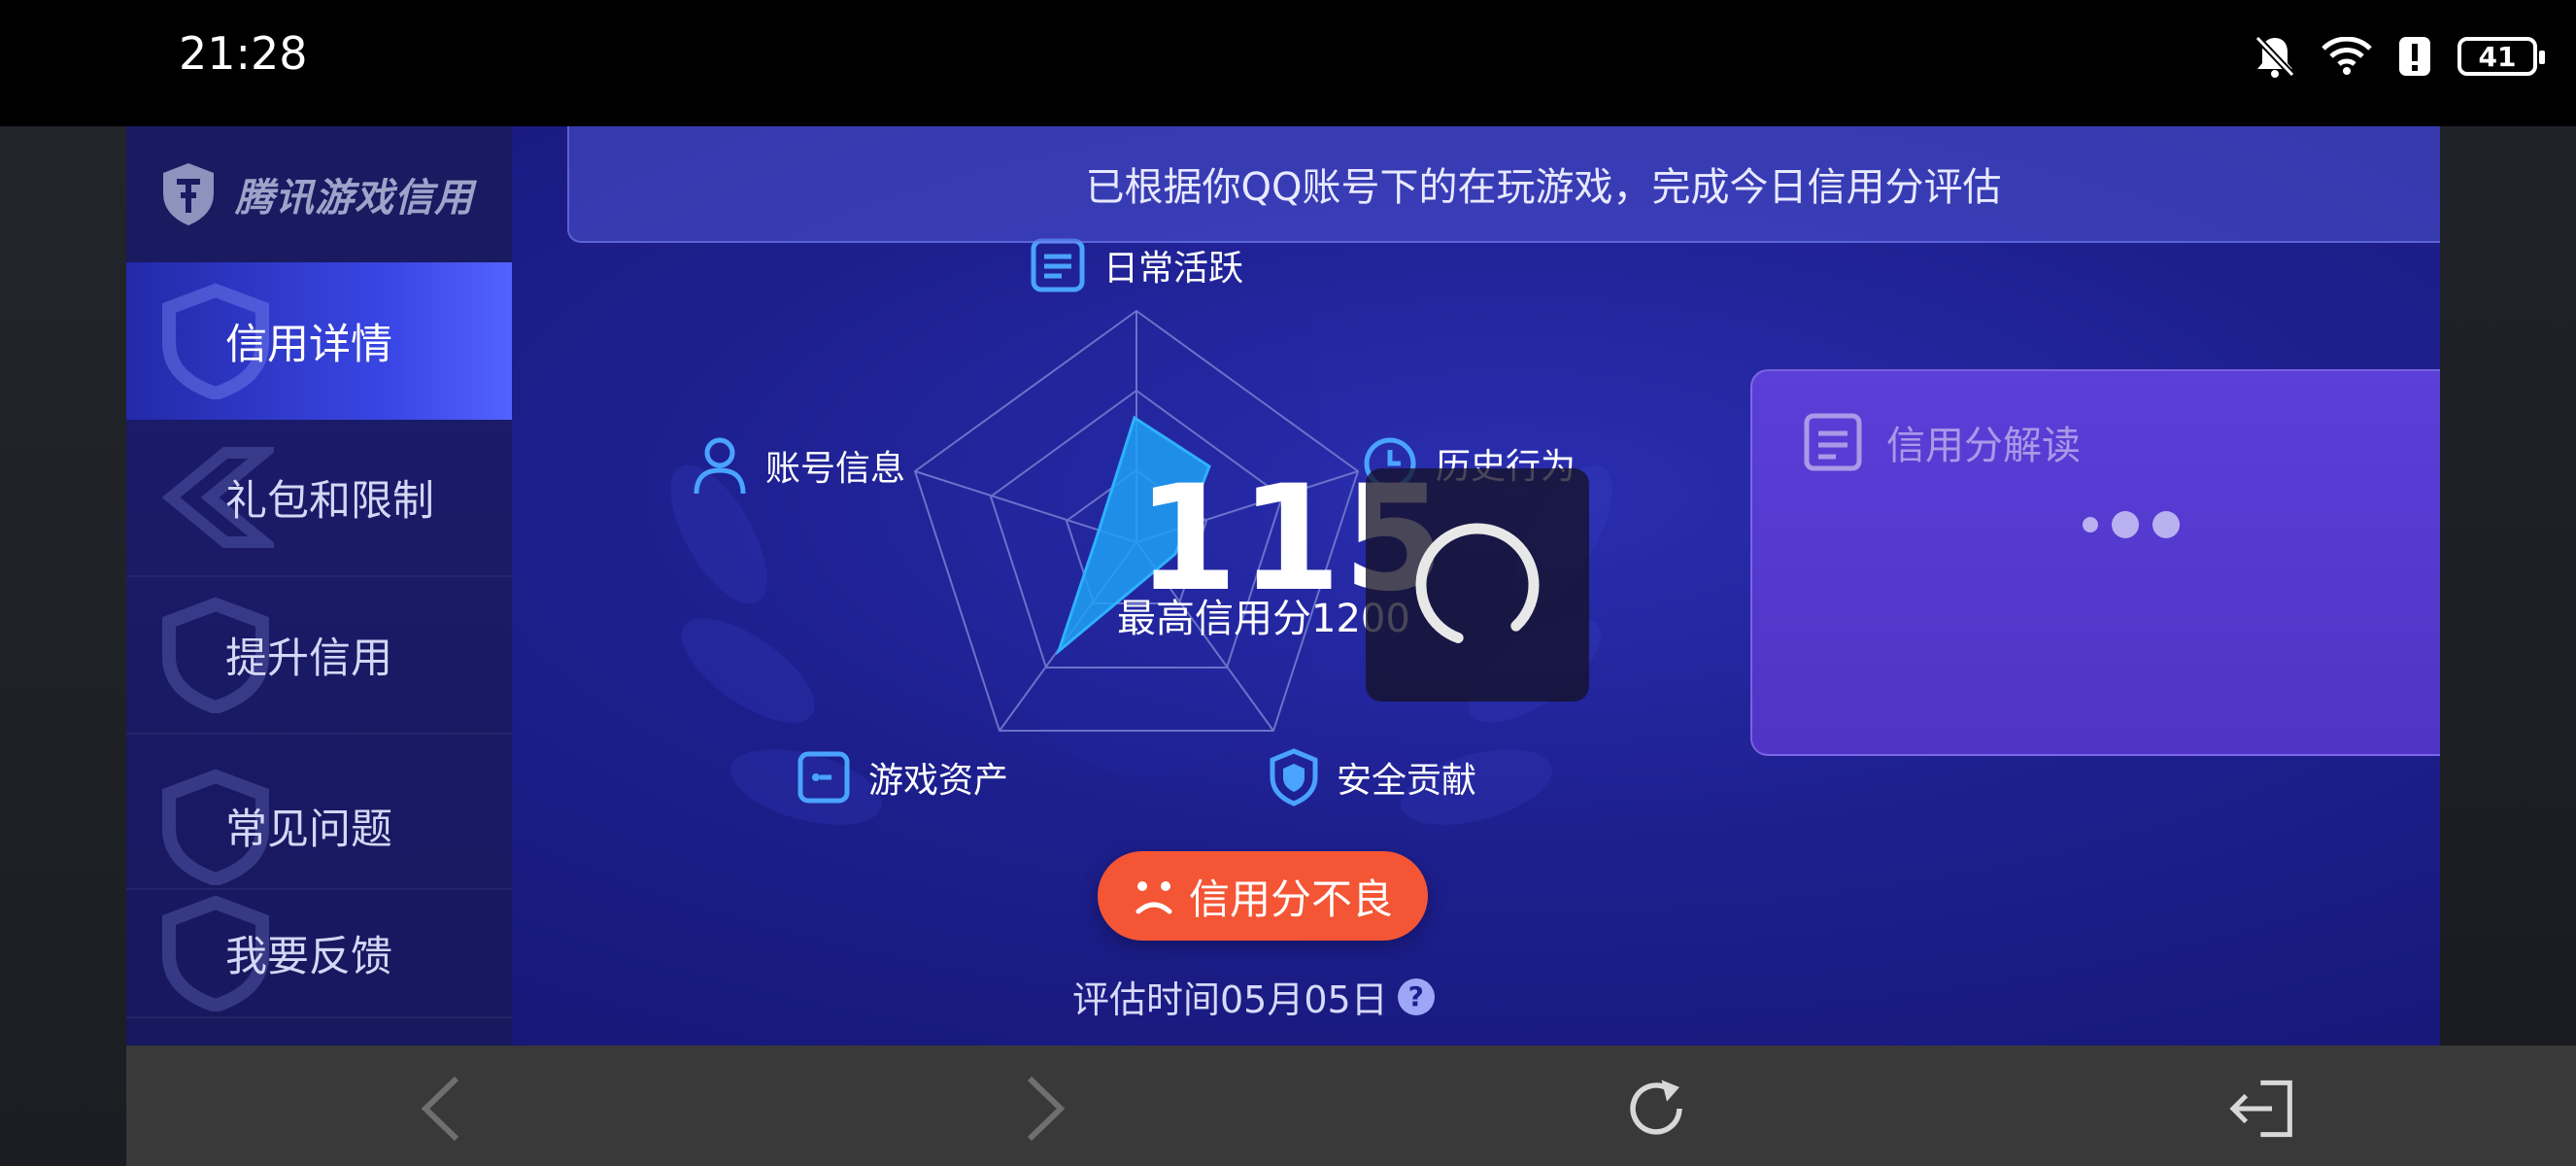 This screenshot has width=2576, height=1166. I want to click on card-title: 信用分解读, so click(1983, 446).